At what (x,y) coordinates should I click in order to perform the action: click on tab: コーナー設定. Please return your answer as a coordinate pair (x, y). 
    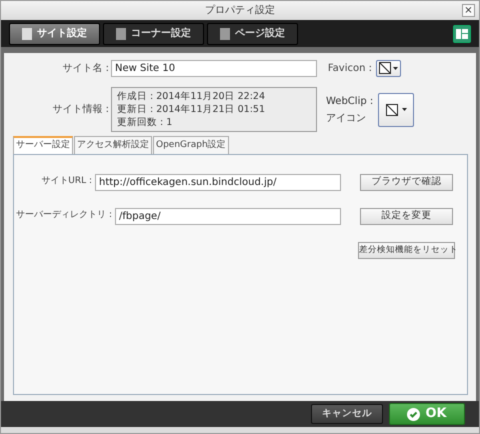
    Looking at the image, I should click on (153, 33).